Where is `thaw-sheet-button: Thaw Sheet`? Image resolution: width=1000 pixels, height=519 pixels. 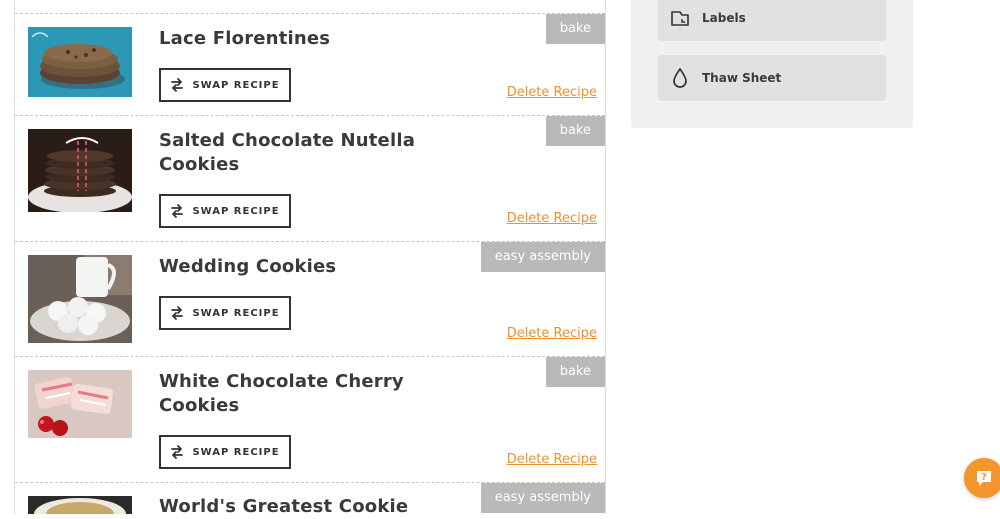
thaw-sheet-button: Thaw Sheet is located at coordinates (772, 78).